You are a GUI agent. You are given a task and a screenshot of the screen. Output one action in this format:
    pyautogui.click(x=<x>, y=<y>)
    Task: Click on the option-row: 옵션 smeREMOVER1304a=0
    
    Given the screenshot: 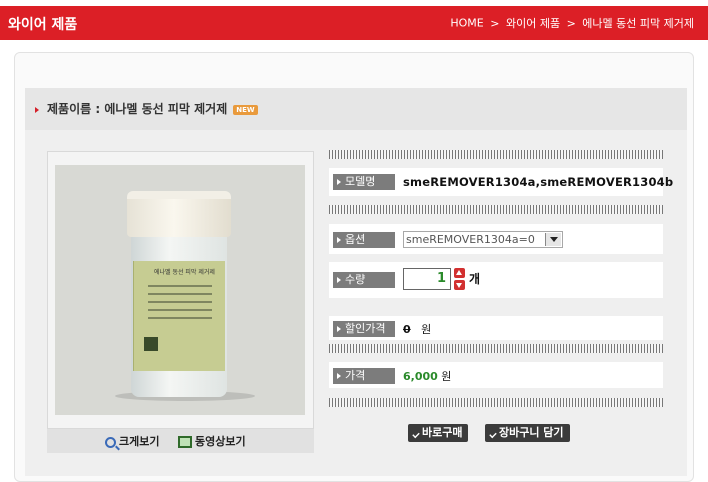 What is the action you would take?
    pyautogui.click(x=496, y=239)
    